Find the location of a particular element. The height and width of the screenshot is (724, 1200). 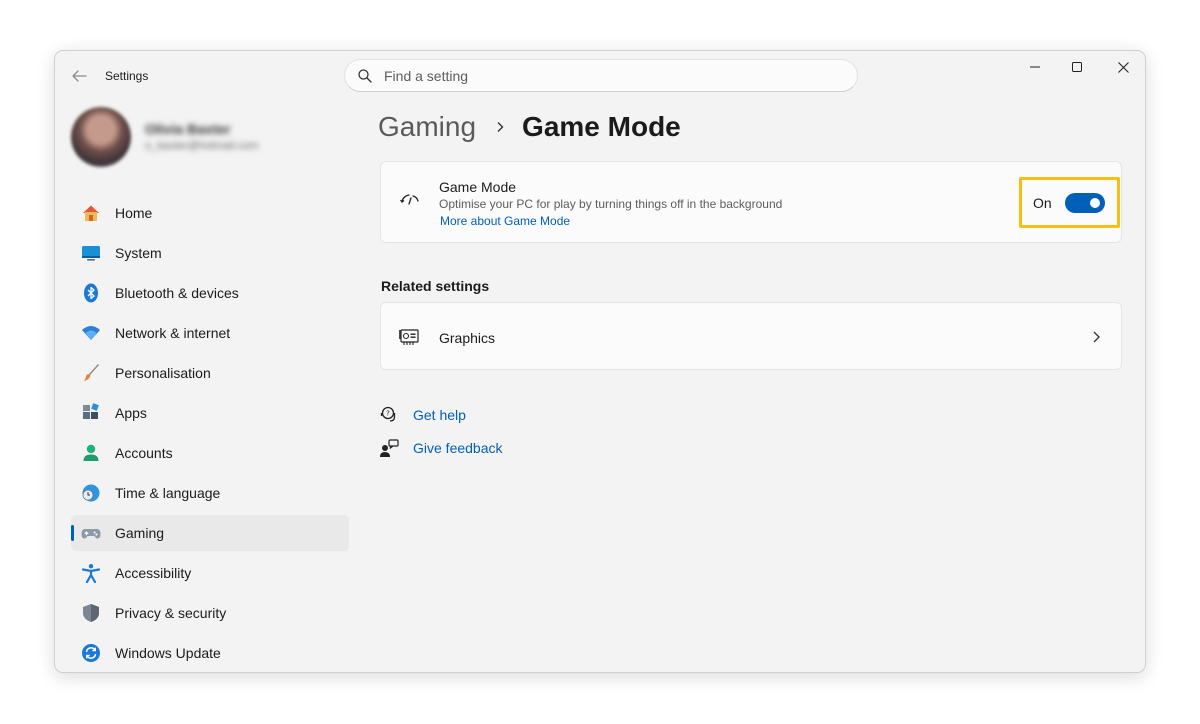

sidebar-item-label: Windows Update is located at coordinates (168, 653).